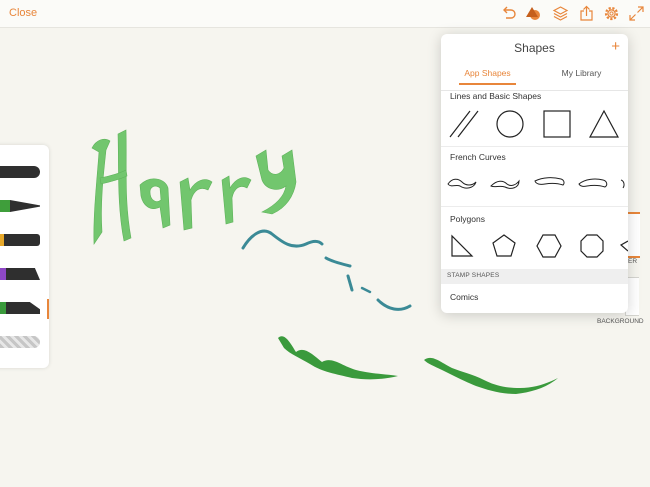 Image resolution: width=650 pixels, height=487 pixels. What do you see at coordinates (487, 76) in the screenshot?
I see `tab-app-shapes: App Shapes` at bounding box center [487, 76].